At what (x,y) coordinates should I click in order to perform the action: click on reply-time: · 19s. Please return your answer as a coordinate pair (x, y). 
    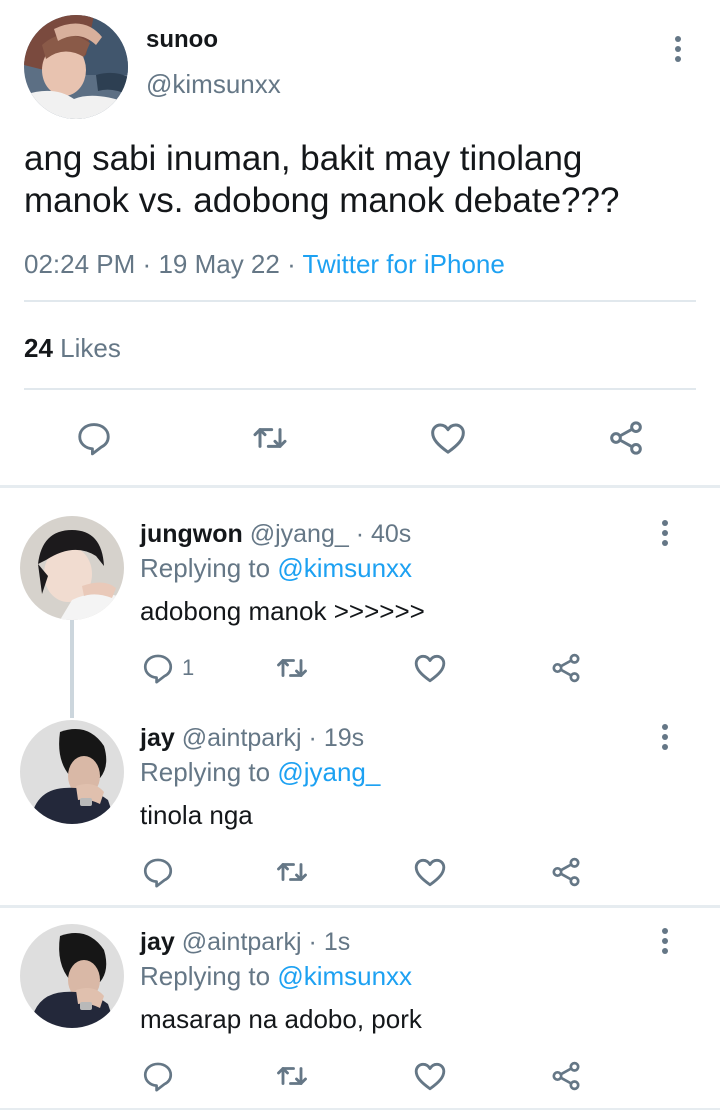
    Looking at the image, I should click on (336, 738).